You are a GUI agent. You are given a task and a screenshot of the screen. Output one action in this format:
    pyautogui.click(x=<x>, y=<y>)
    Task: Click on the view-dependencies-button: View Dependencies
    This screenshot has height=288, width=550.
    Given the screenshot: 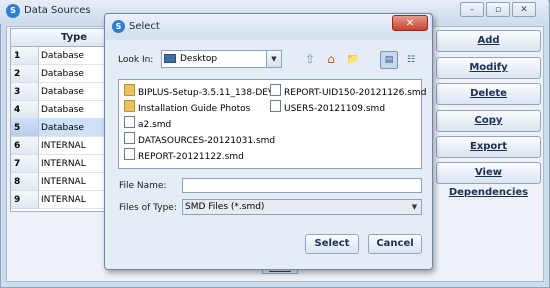 What is the action you would take?
    pyautogui.click(x=488, y=180)
    